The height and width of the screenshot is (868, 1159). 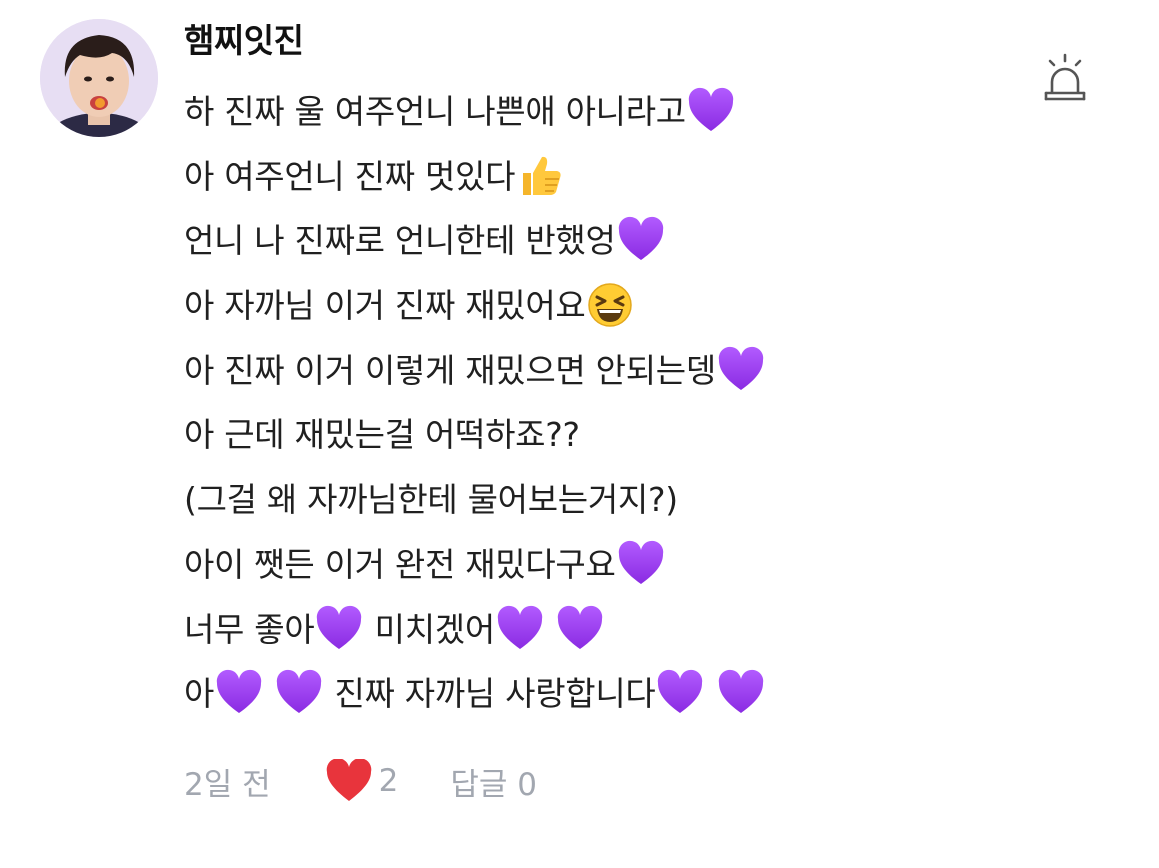 I want to click on comment-meta: 2일 전 2 답글 0, so click(x=360, y=781).